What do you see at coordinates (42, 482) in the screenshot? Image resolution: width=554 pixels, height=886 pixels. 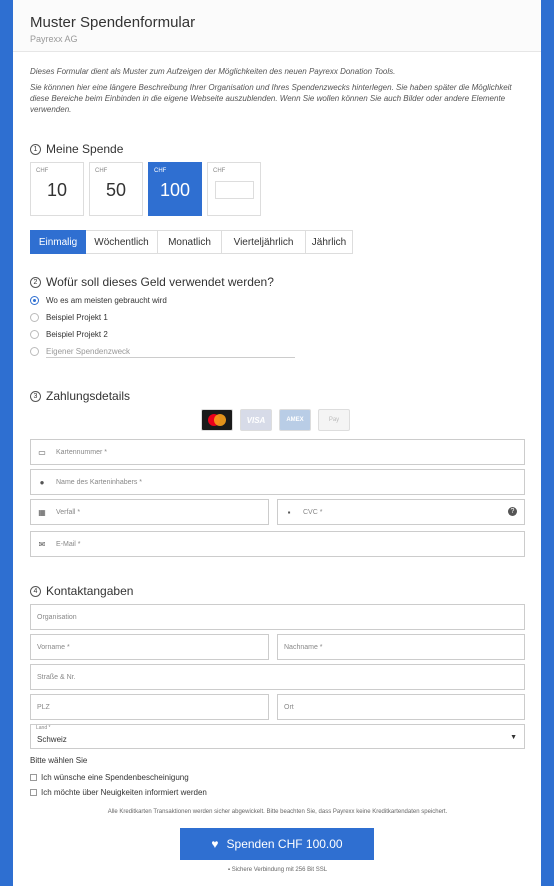 I see `user-icon: ●` at bounding box center [42, 482].